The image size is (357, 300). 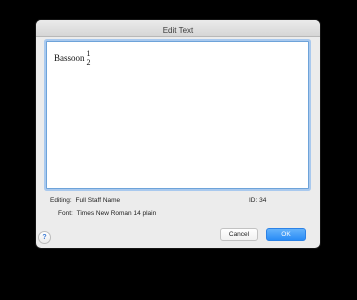 I want to click on staff-name-label: Bassoon, so click(x=69, y=58).